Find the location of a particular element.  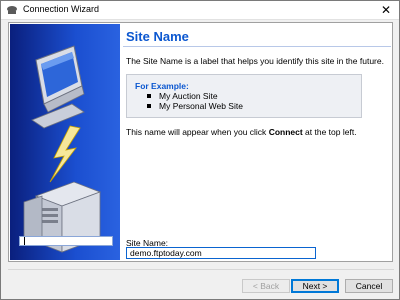

window-title: Connection Wizard is located at coordinates (61, 9).